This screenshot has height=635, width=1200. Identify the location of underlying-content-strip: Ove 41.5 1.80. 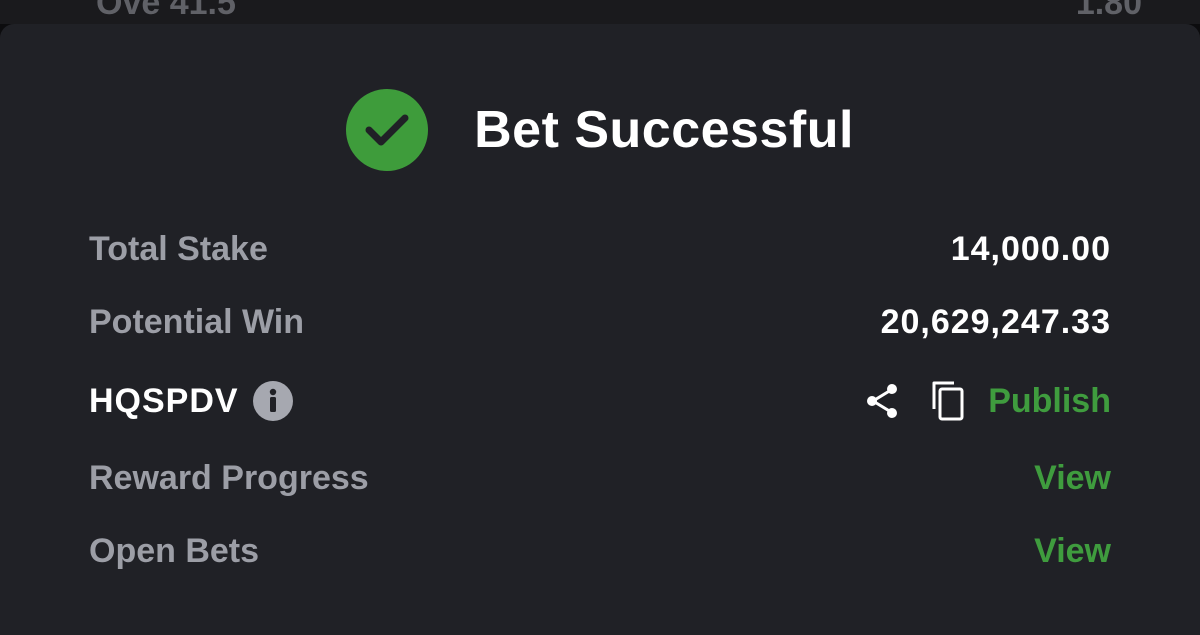
(600, 12).